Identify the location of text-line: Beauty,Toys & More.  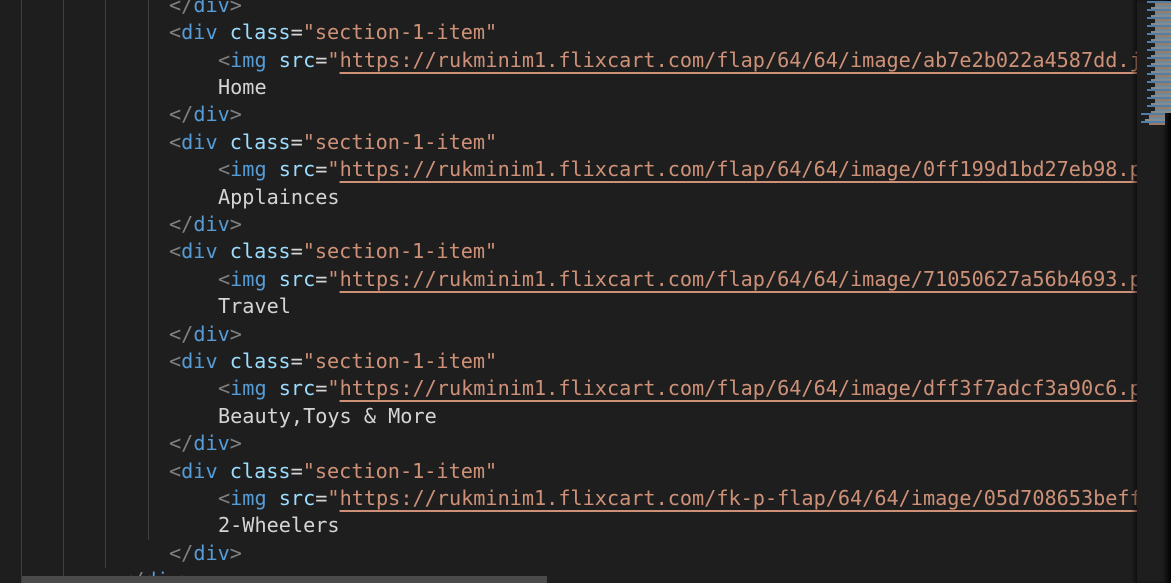
(327, 416).